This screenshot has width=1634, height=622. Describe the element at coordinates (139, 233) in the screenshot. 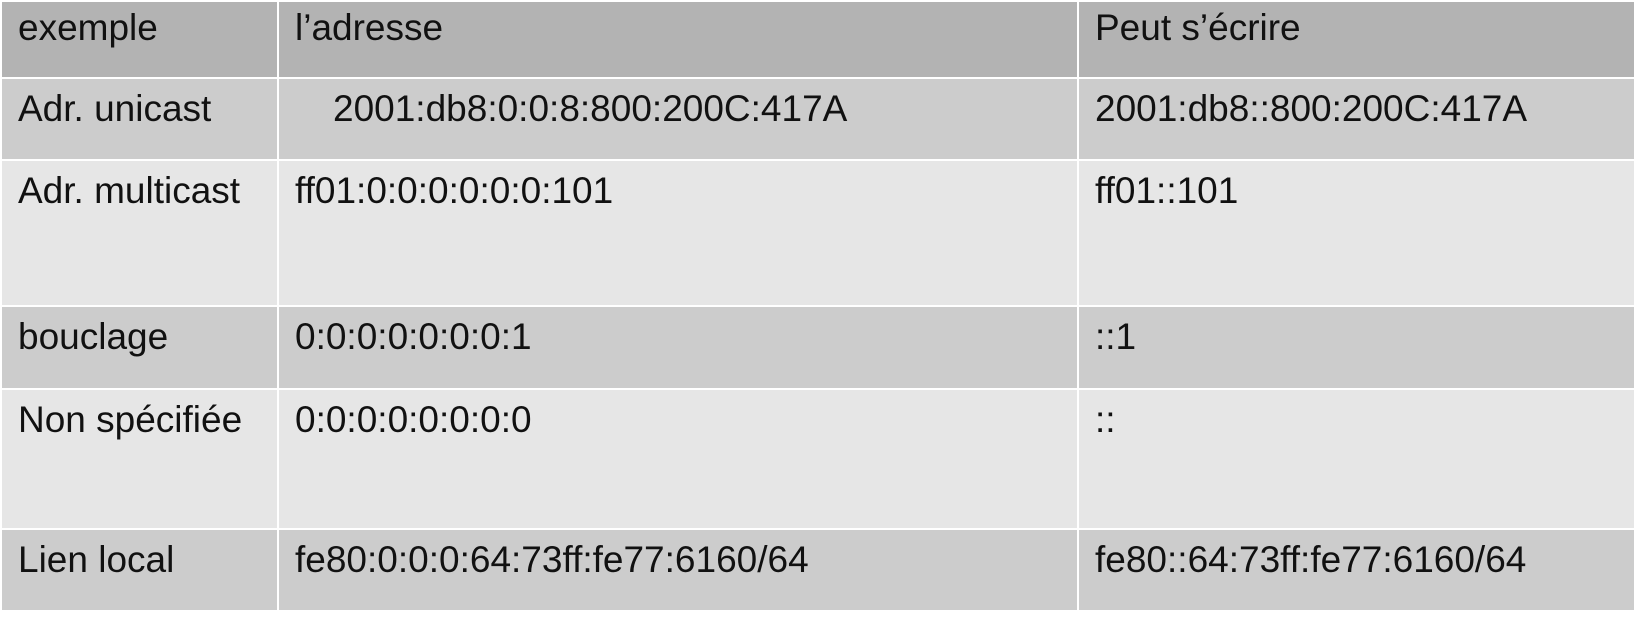

I see `row-label-cell: Adr. multicast` at that location.